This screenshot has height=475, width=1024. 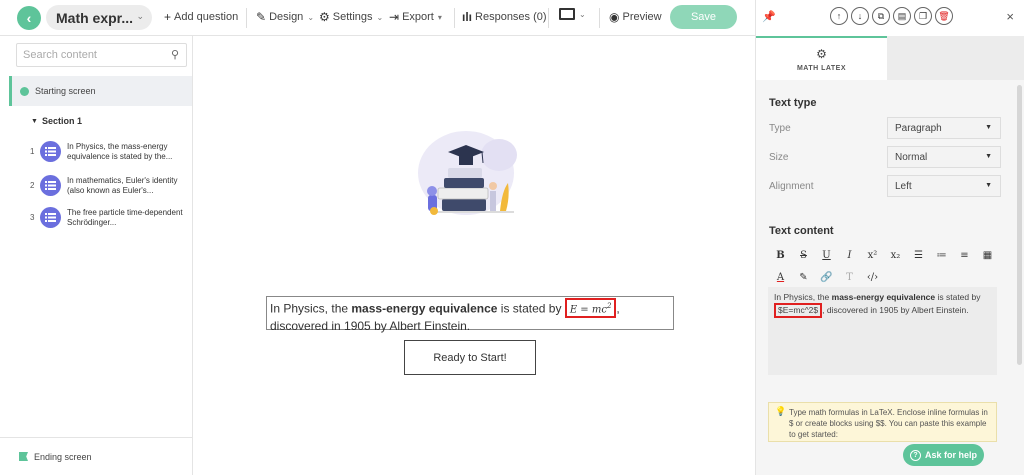 I want to click on search-input, so click(x=93, y=55).